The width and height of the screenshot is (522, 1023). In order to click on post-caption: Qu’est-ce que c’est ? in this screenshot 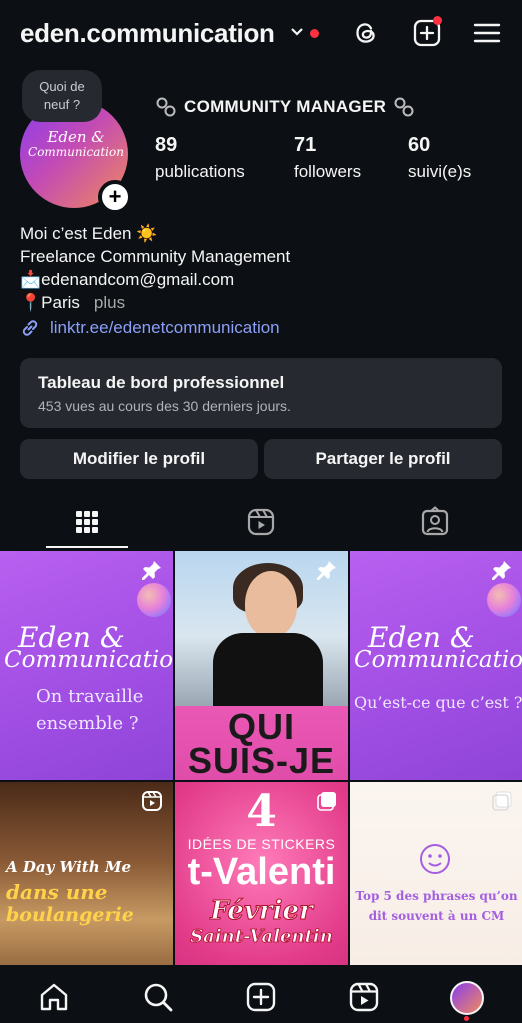, I will do `click(438, 702)`.